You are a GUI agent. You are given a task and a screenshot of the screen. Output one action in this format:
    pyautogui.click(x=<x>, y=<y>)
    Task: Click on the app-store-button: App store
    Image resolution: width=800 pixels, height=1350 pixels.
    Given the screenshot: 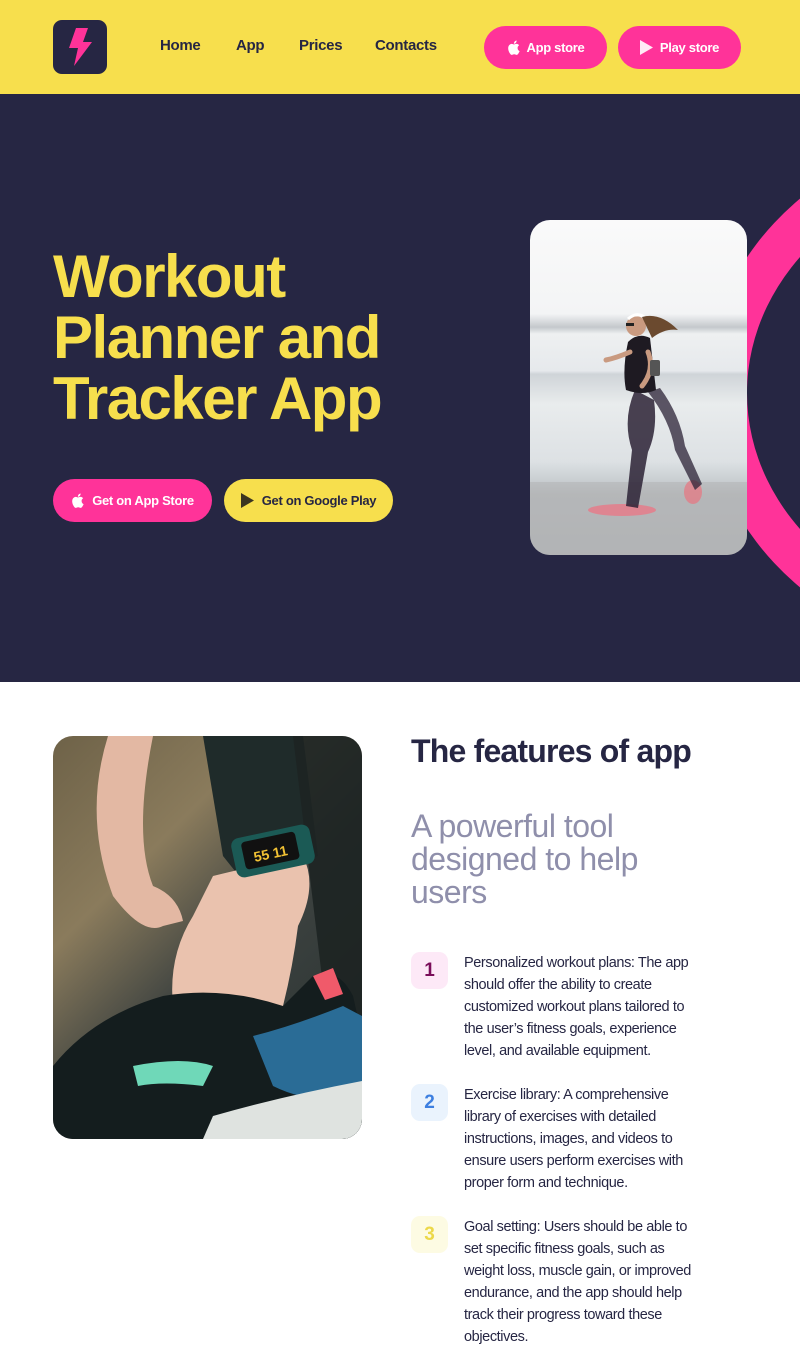 What is the action you would take?
    pyautogui.click(x=545, y=47)
    